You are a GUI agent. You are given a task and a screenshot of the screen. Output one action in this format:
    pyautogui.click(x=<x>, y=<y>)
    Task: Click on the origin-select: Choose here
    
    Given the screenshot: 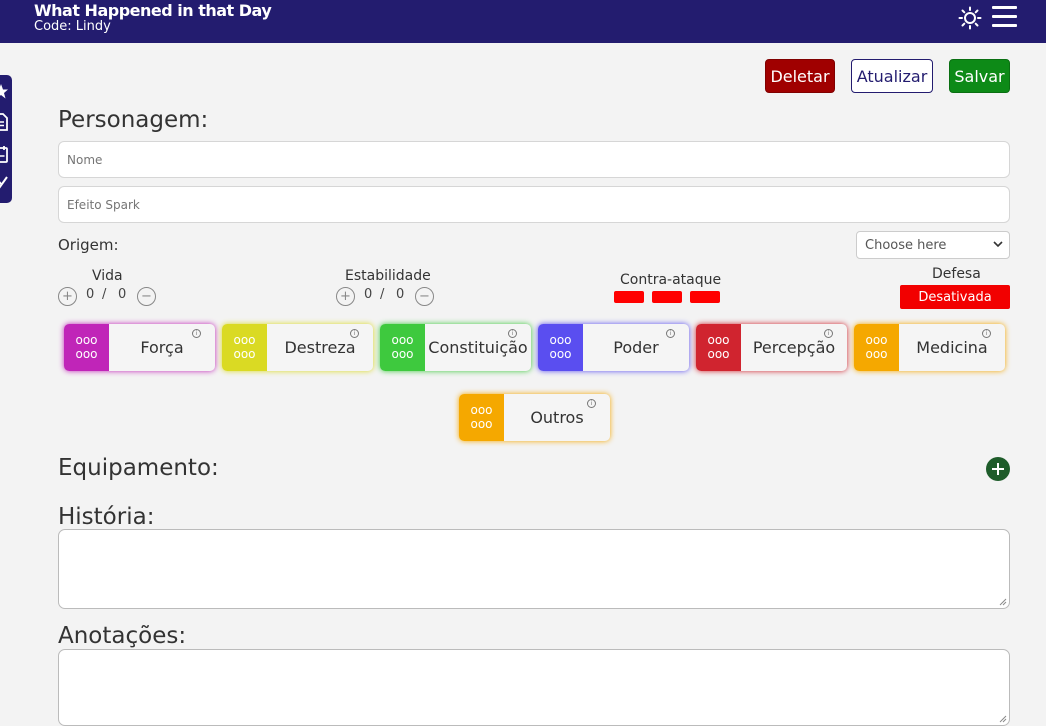 What is the action you would take?
    pyautogui.click(x=933, y=245)
    